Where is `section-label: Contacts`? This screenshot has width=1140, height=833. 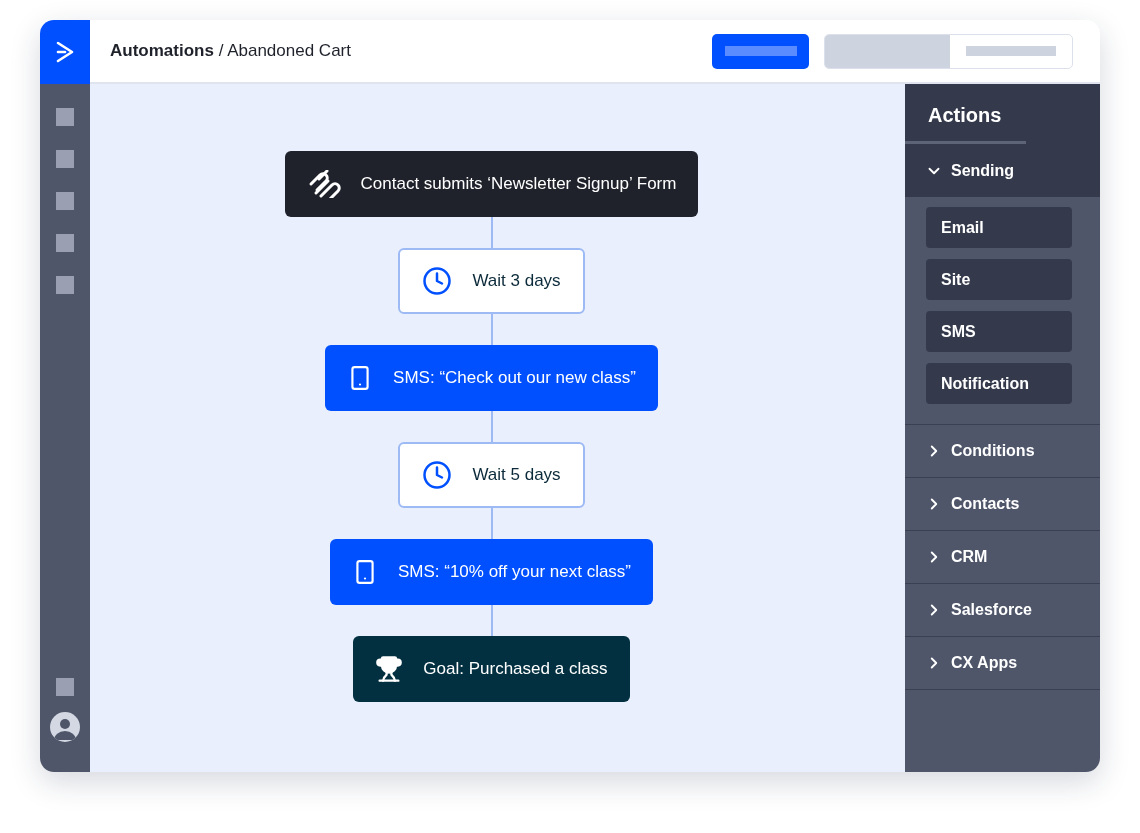
section-label: Contacts is located at coordinates (985, 504).